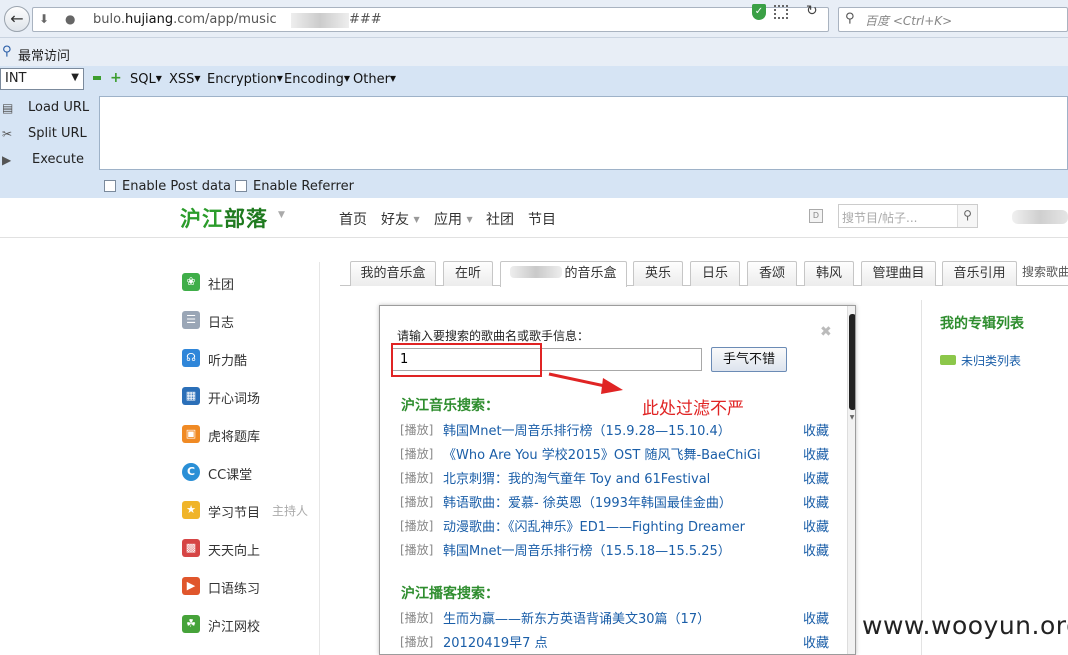 This screenshot has height=655, width=1068. Describe the element at coordinates (250, 550) in the screenshot. I see `sidebar-item-daily: ▩ 天天向上` at that location.